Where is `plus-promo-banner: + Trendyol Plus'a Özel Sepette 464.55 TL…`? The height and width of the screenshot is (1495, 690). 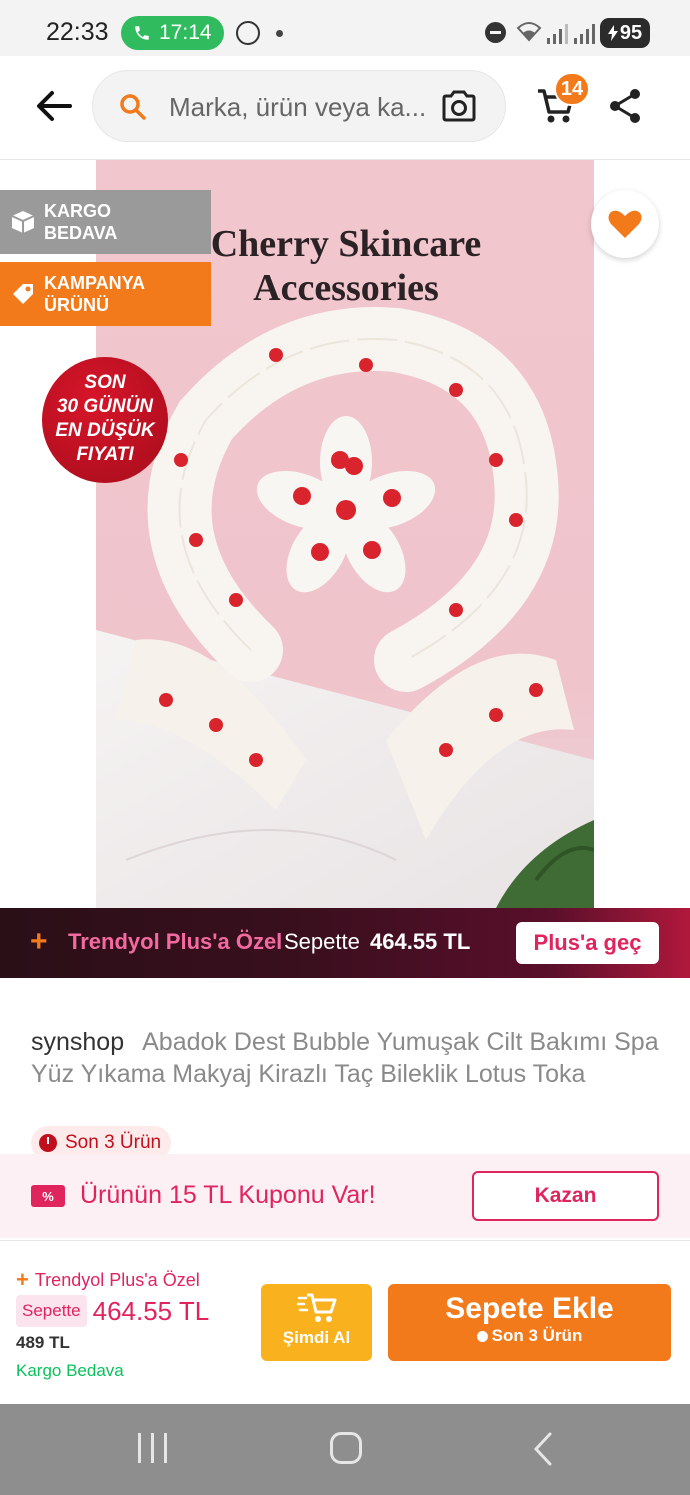
plus-promo-banner: + Trendyol Plus'a Özel Sepette 464.55 TL… is located at coordinates (345, 943).